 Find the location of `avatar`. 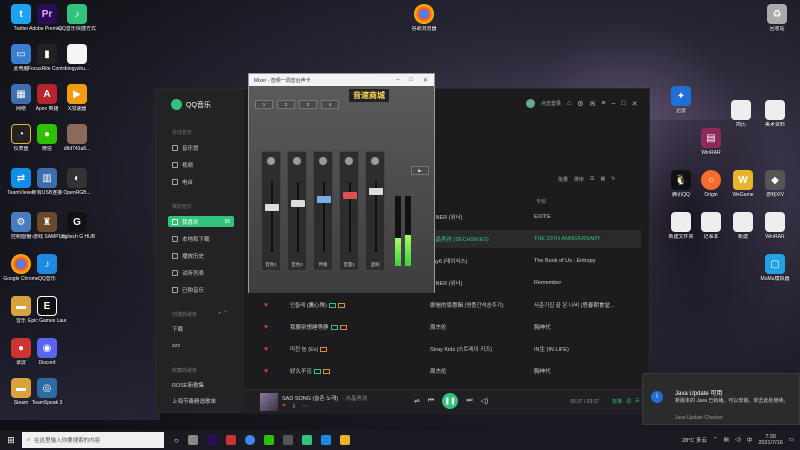

avatar is located at coordinates (530, 103).